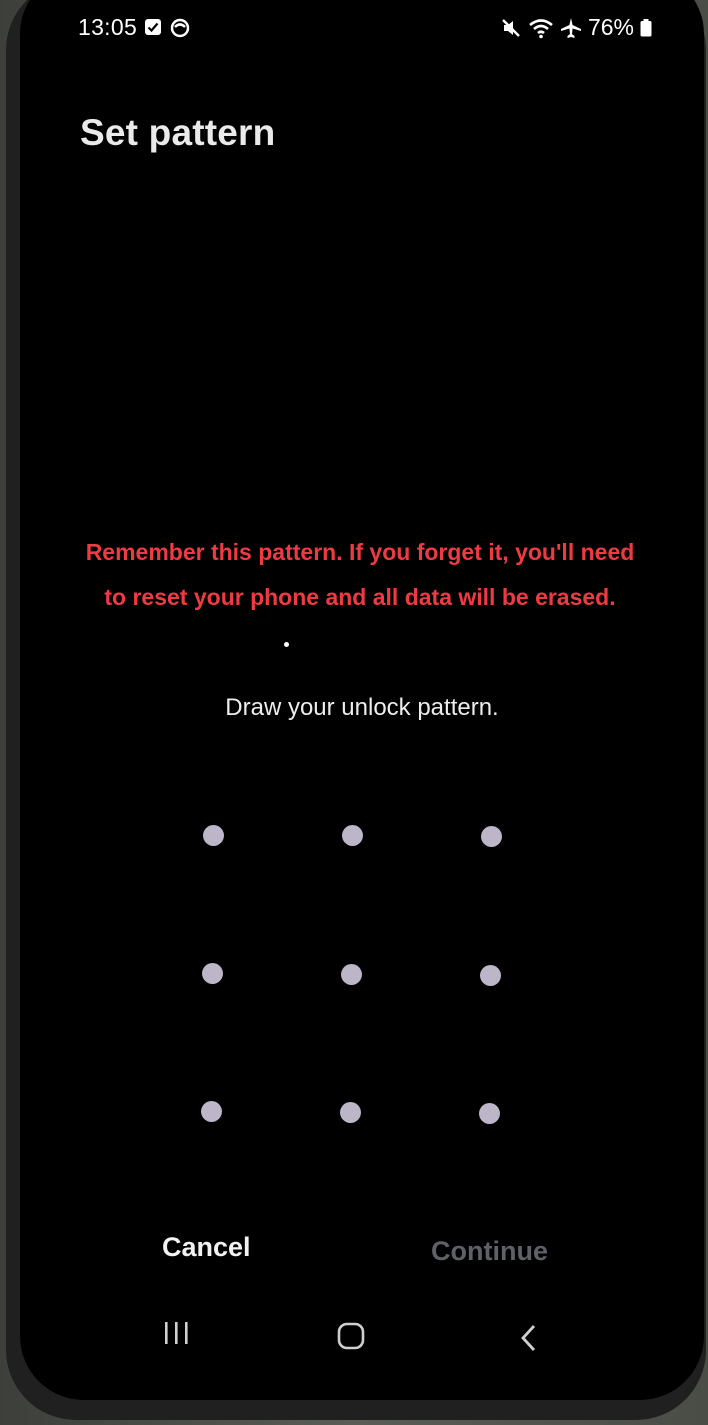  I want to click on status-time: 13:05, so click(108, 27).